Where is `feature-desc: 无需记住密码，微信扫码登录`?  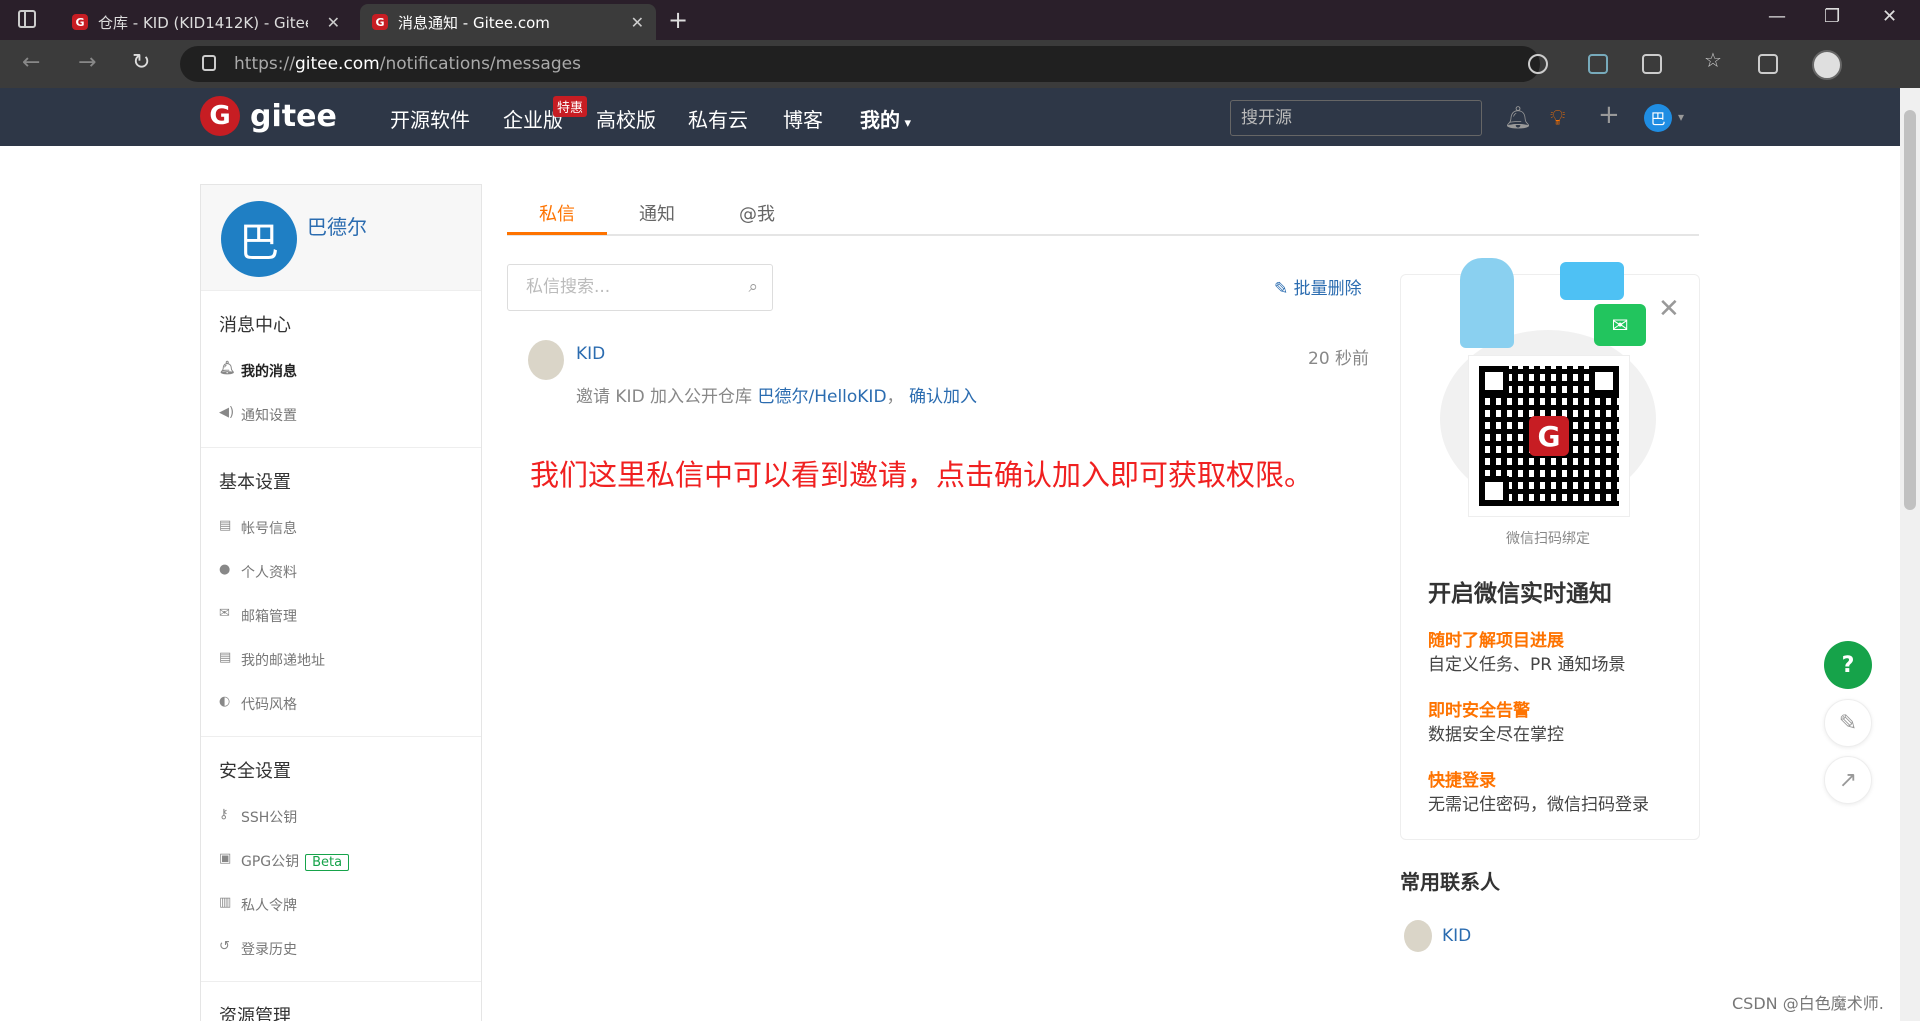 feature-desc: 无需记住密码，微信扫码登录 is located at coordinates (1538, 805).